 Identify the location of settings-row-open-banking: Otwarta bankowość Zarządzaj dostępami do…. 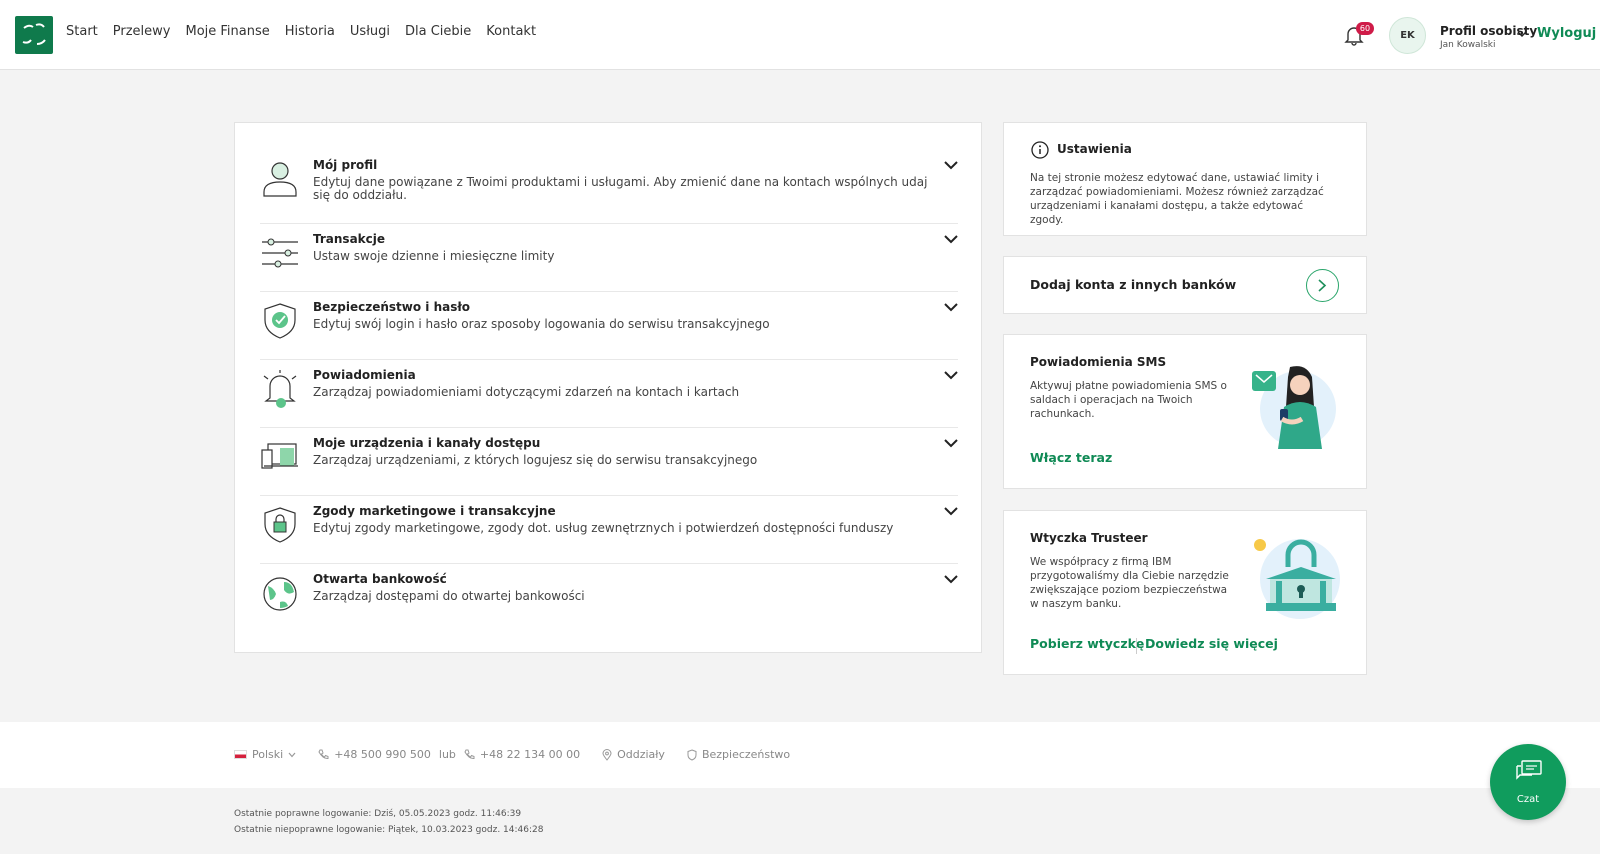
(609, 598).